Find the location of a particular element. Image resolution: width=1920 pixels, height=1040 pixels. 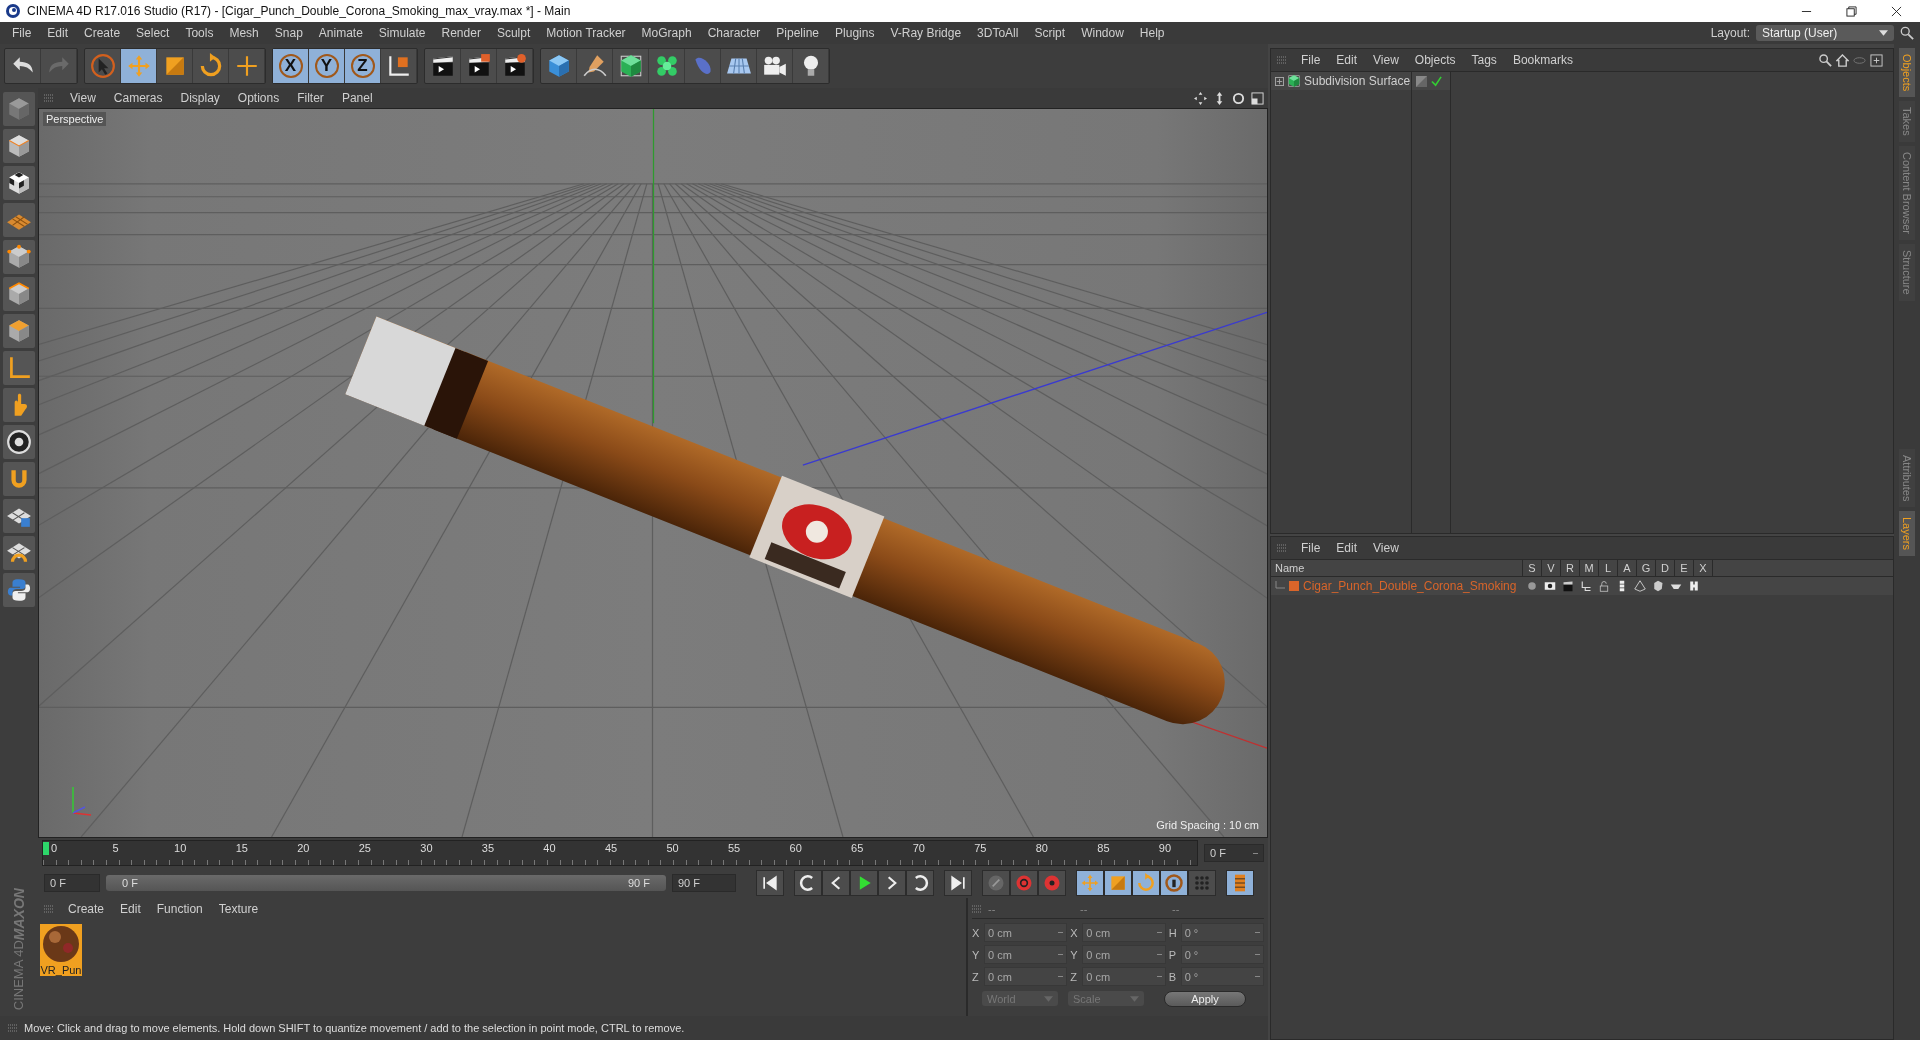

apply-button: Apply is located at coordinates (1205, 999).